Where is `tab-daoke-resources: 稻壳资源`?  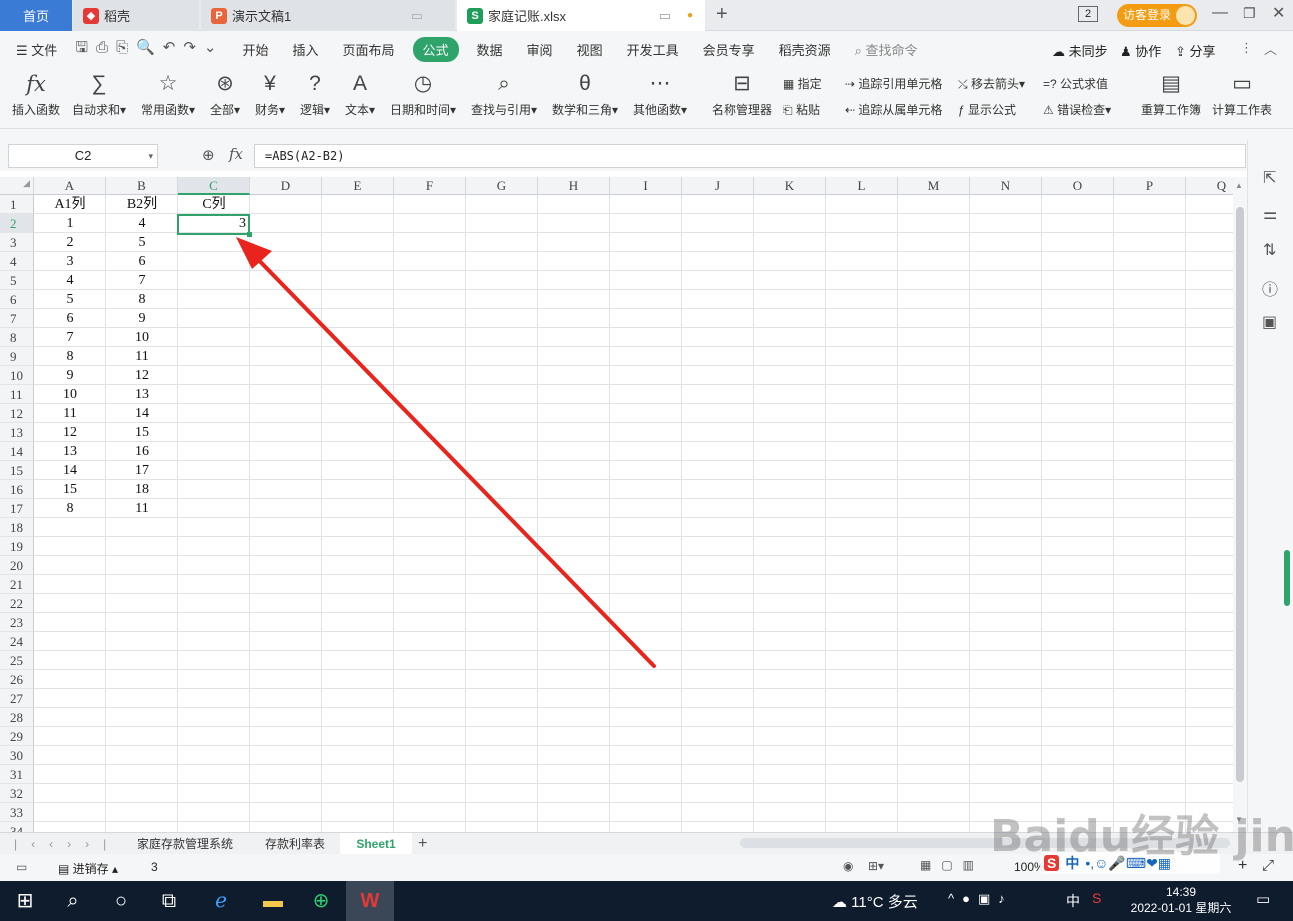 tab-daoke-resources: 稻壳资源 is located at coordinates (805, 49).